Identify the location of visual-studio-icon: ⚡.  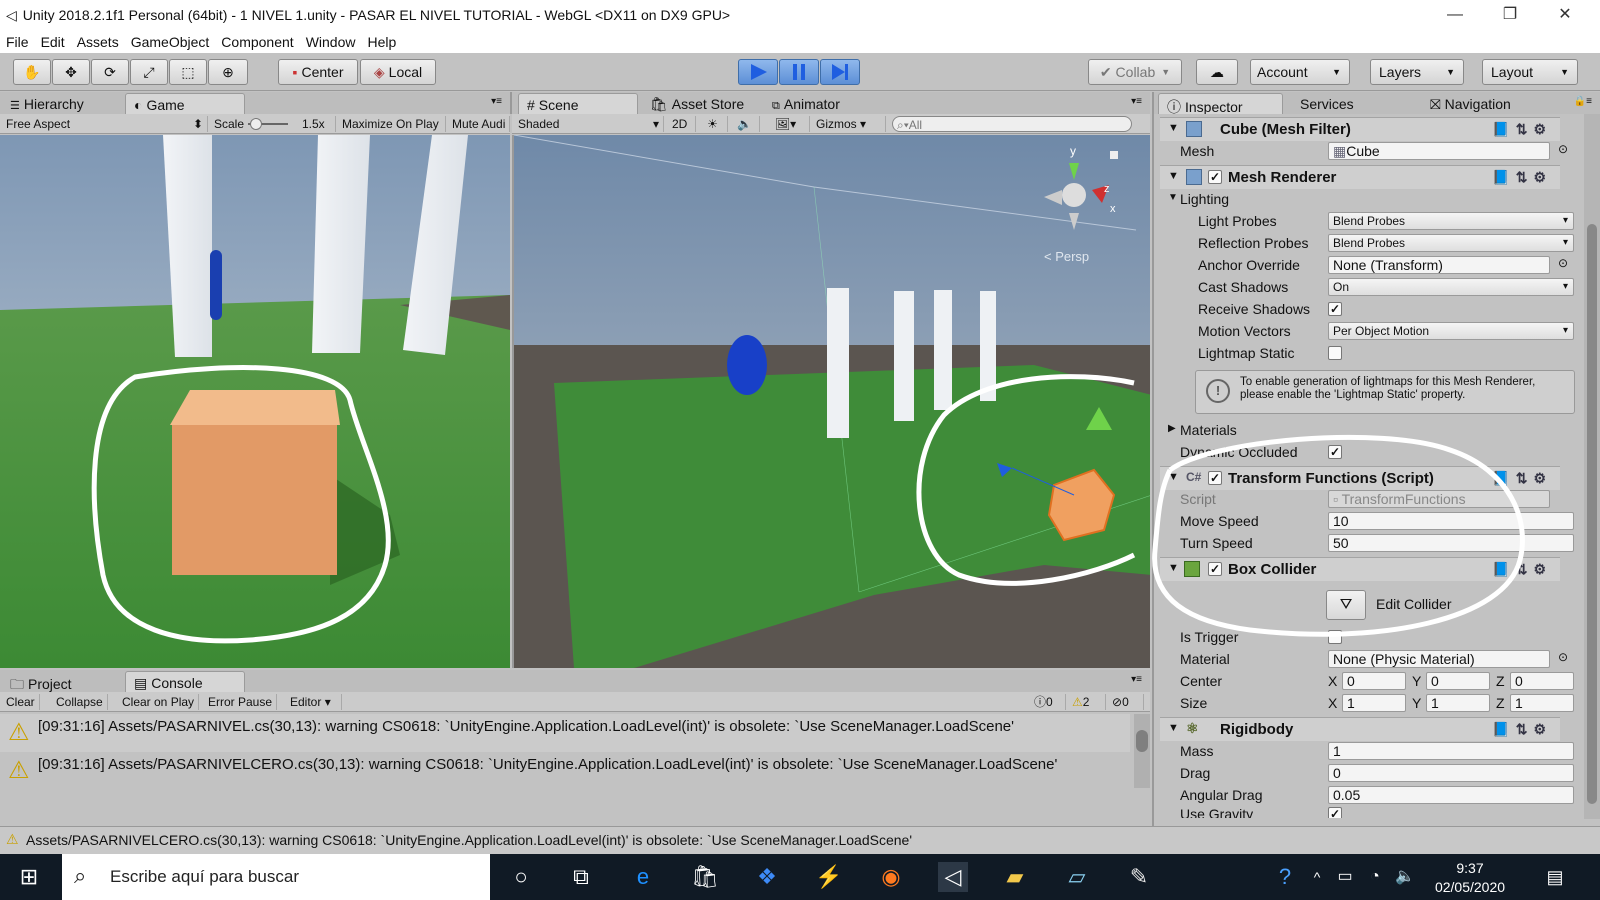
(829, 877).